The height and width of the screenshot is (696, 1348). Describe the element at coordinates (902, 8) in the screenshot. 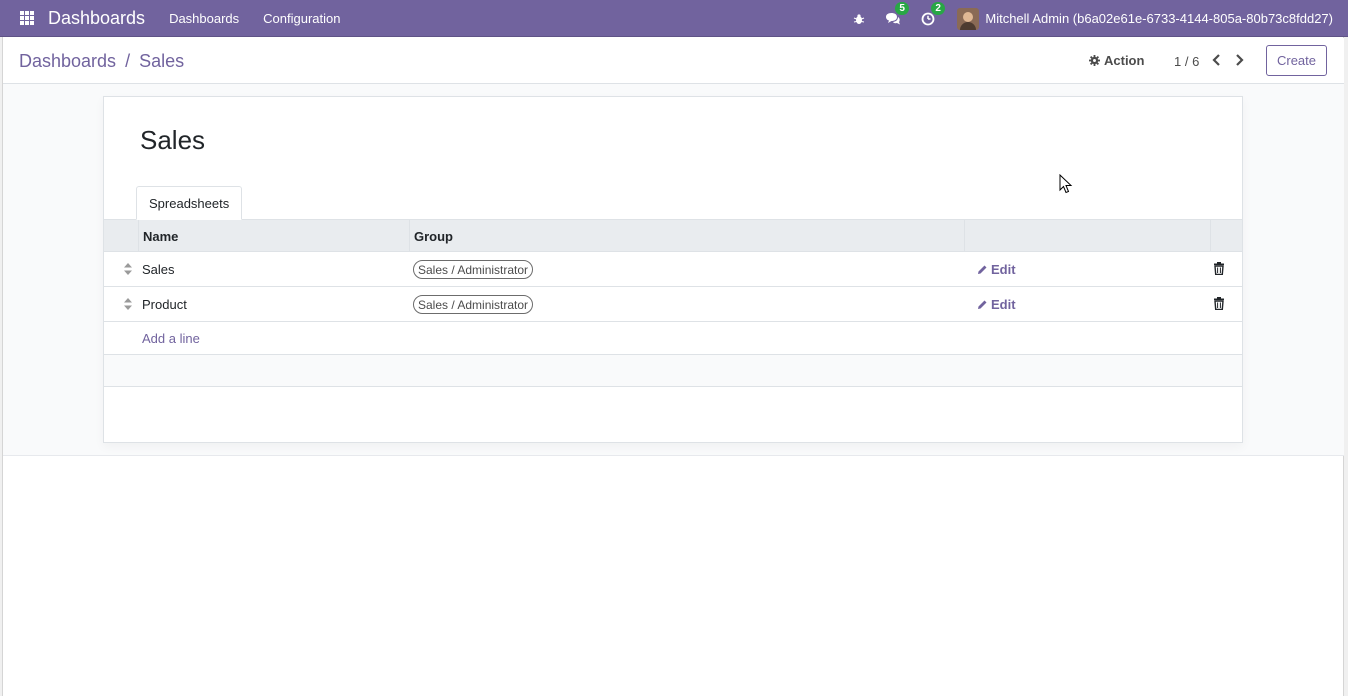

I see `messages-badge: 5` at that location.